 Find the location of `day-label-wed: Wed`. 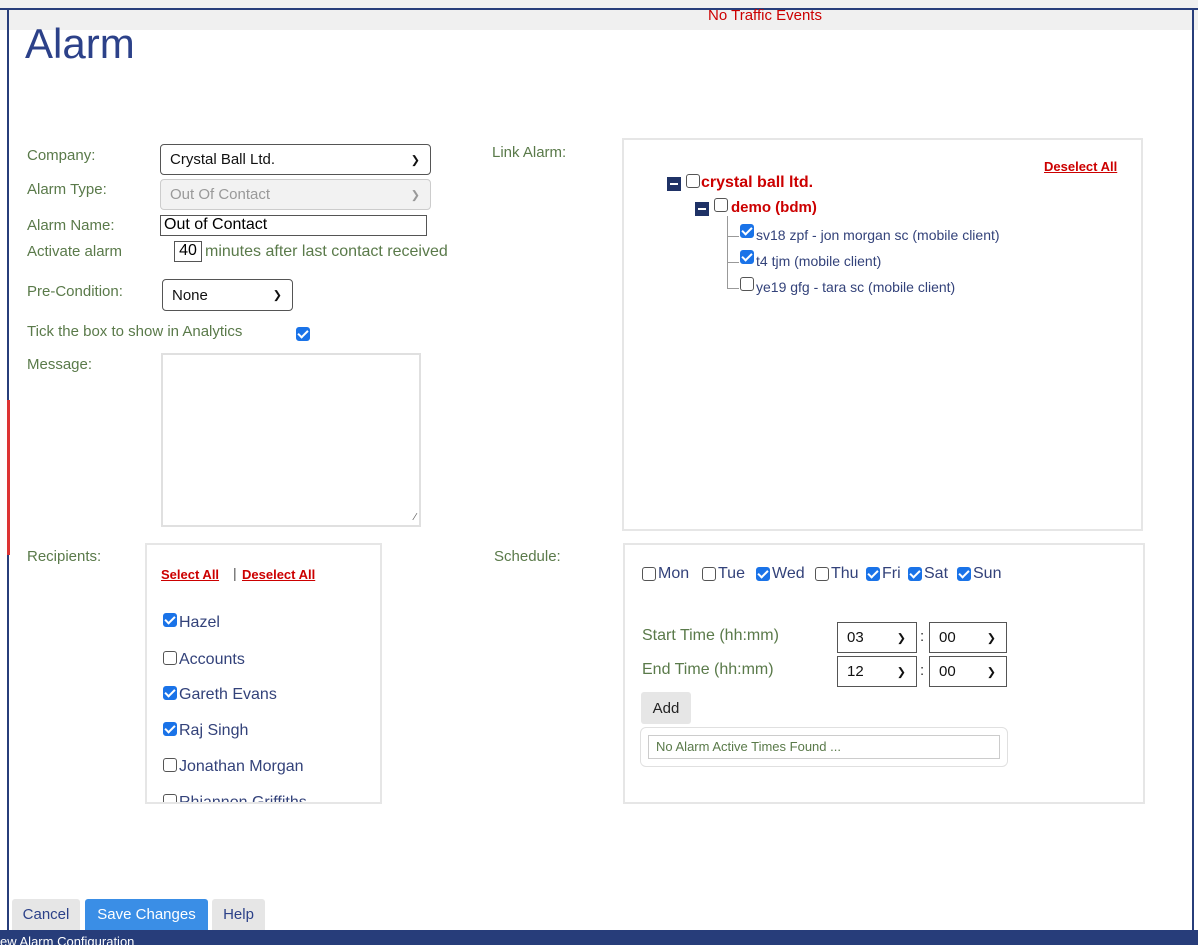

day-label-wed: Wed is located at coordinates (788, 573).